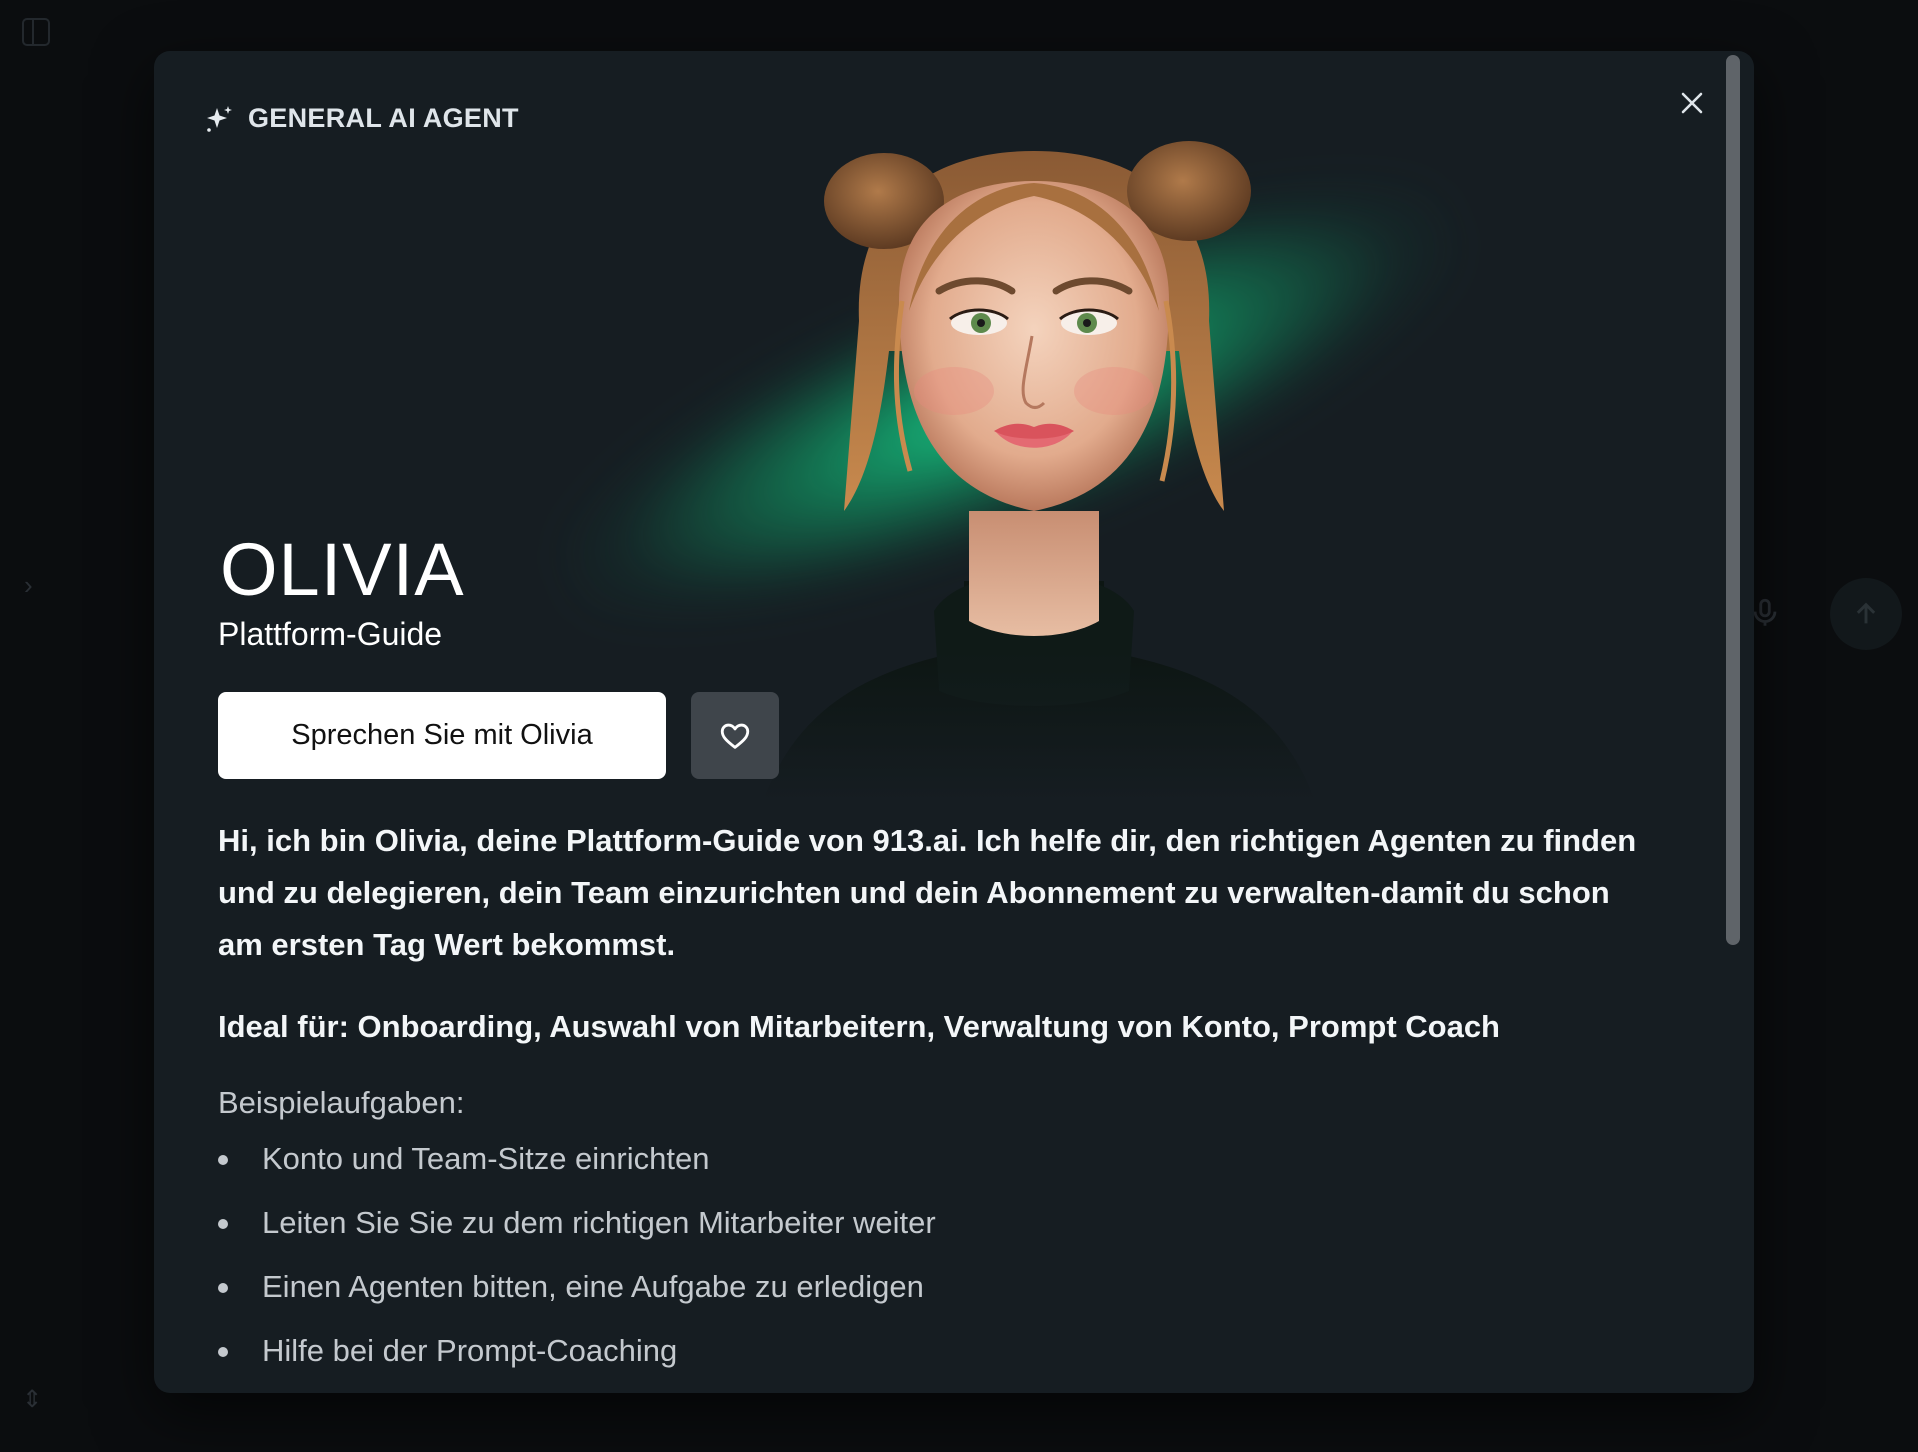  What do you see at coordinates (933, 1159) in the screenshot?
I see `example-task-item: Konto und Team-Sitze einrichten` at bounding box center [933, 1159].